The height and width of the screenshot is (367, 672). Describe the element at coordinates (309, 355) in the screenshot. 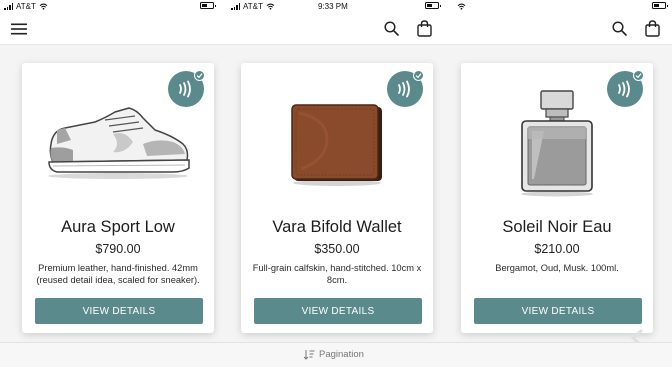

I see `sort-list-icon` at that location.